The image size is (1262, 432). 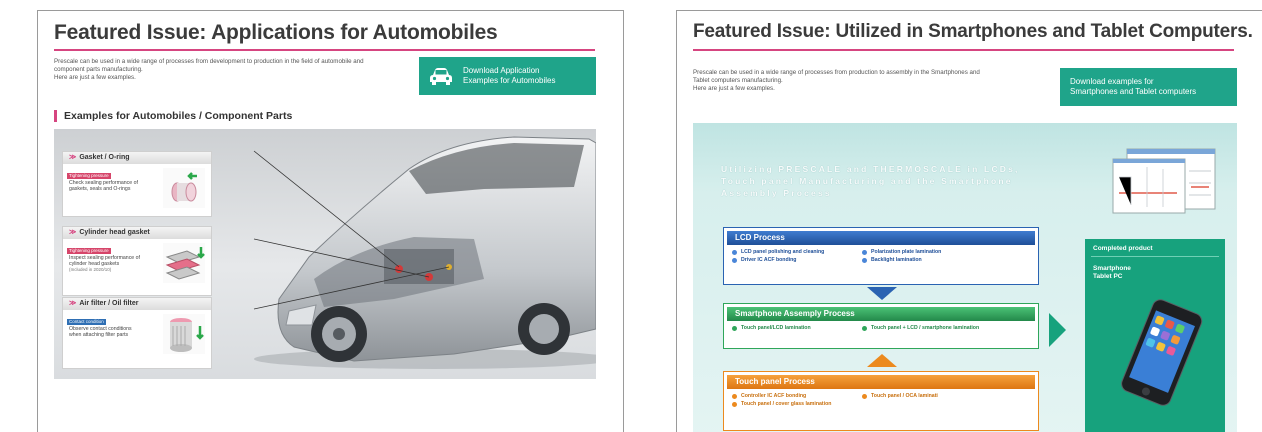 I want to click on callout-desc-line: gaskets, seals and O-rings, so click(x=100, y=189).